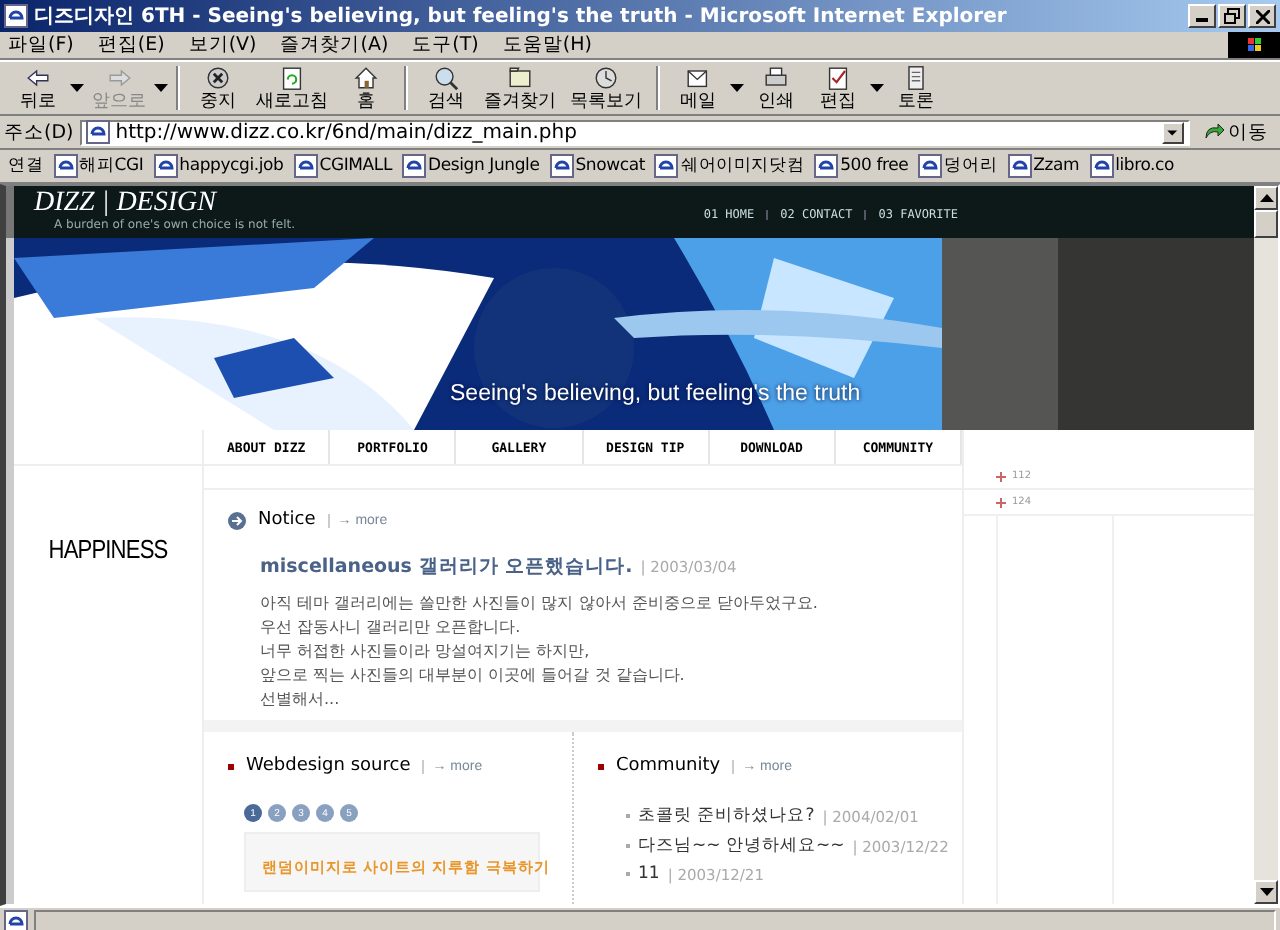  I want to click on go-button: 이동, so click(1236, 132).